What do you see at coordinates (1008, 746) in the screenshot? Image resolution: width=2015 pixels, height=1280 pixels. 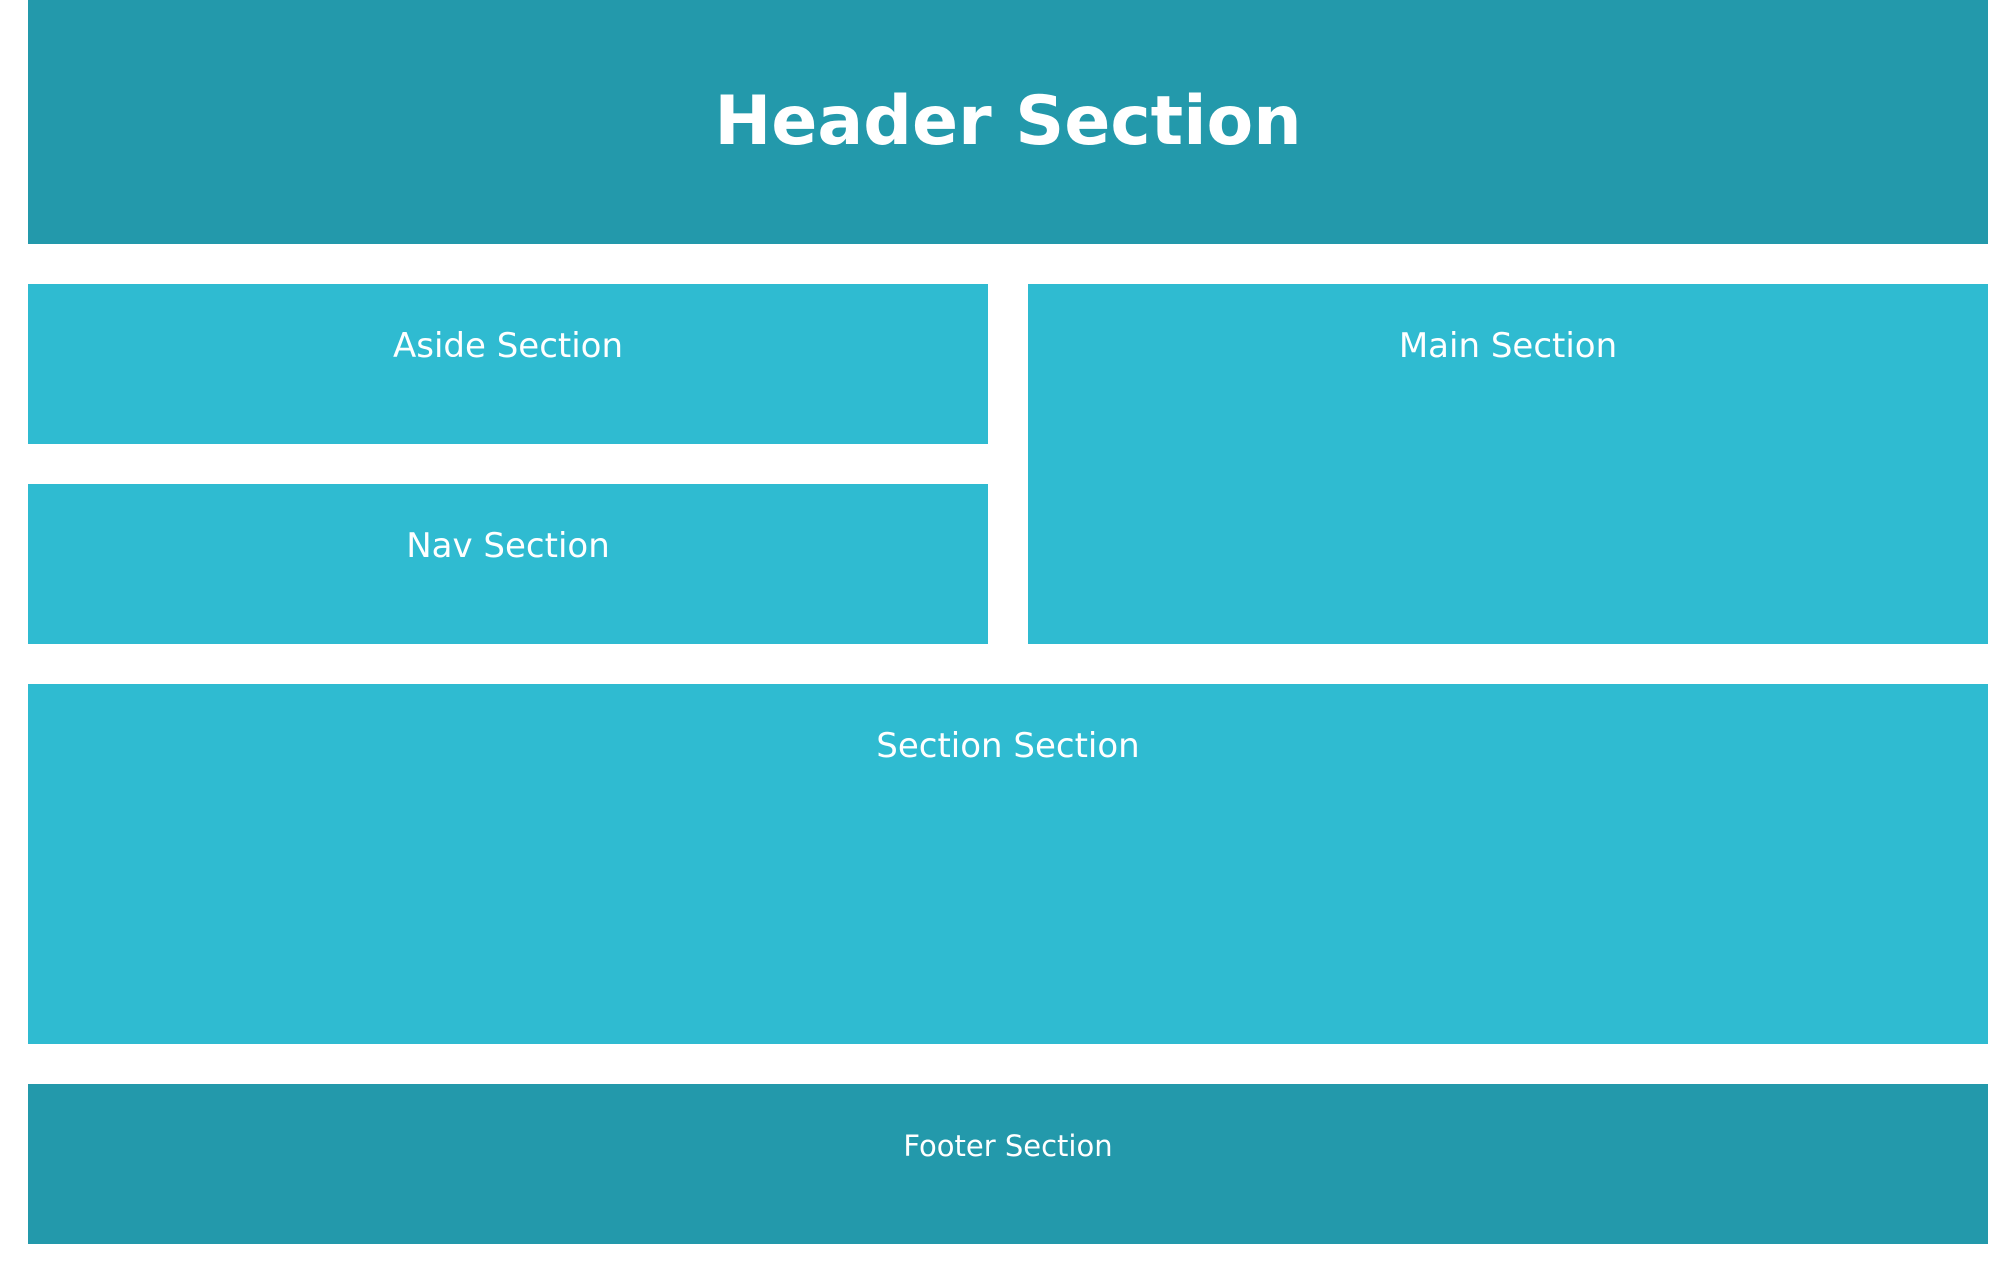 I see `section-label: Section Section` at bounding box center [1008, 746].